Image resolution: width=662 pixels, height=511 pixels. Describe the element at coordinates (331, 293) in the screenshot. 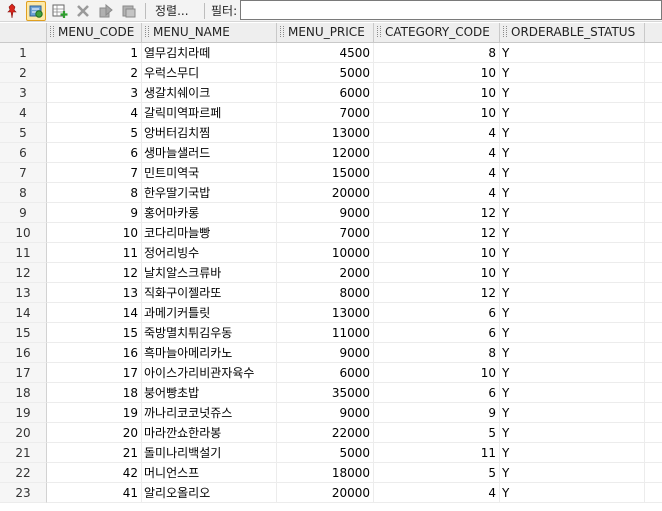

I see `table-row: 13 13 직화구이젤라또 8000 12 Y` at that location.